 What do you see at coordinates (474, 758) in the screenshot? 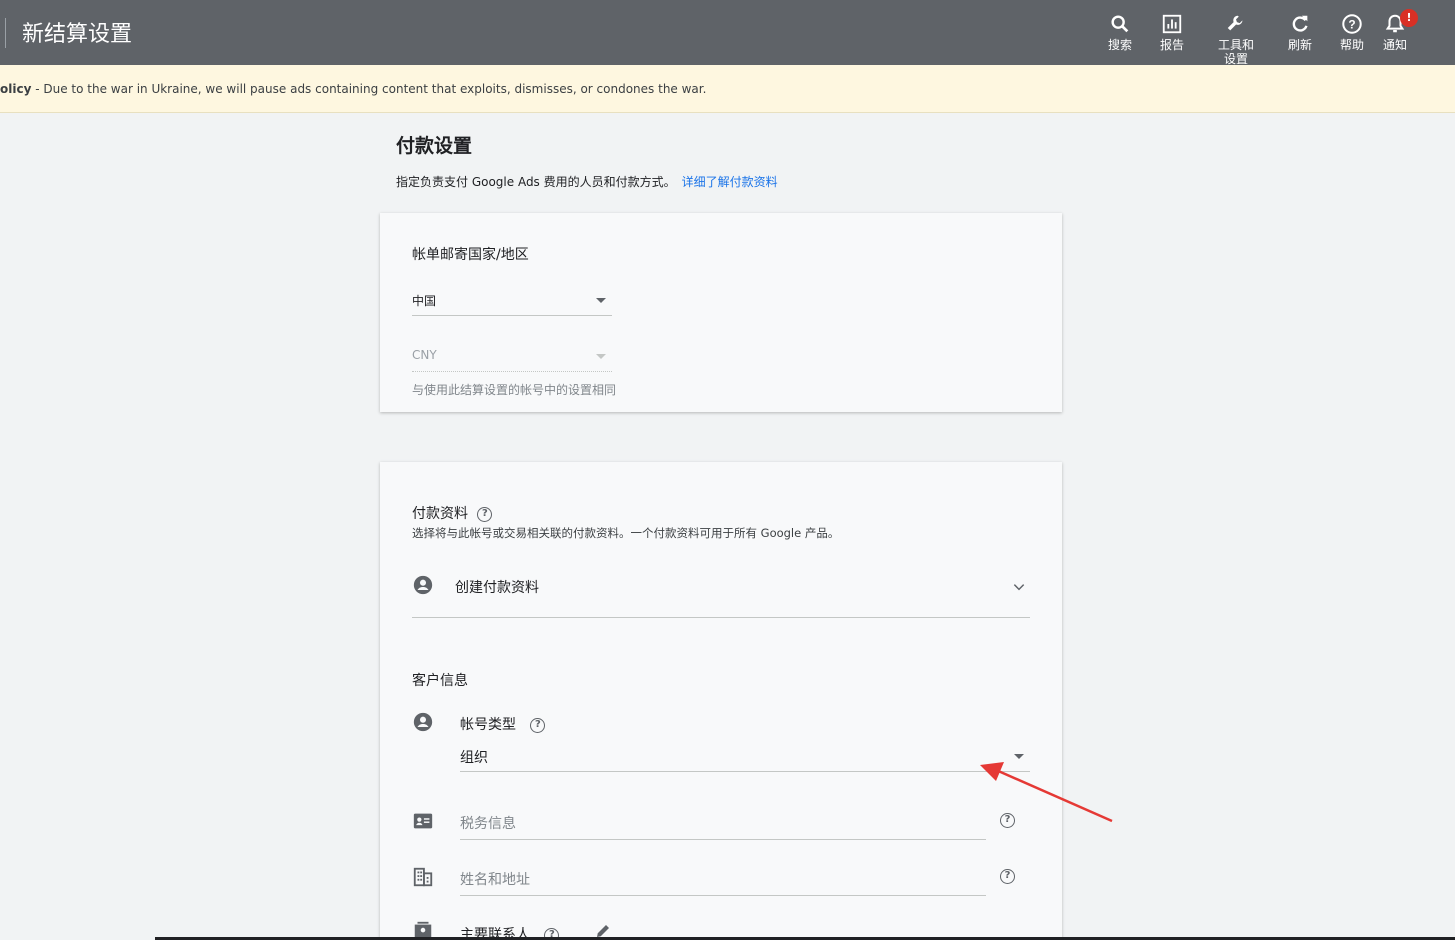
I see `account-type-value: 组织` at bounding box center [474, 758].